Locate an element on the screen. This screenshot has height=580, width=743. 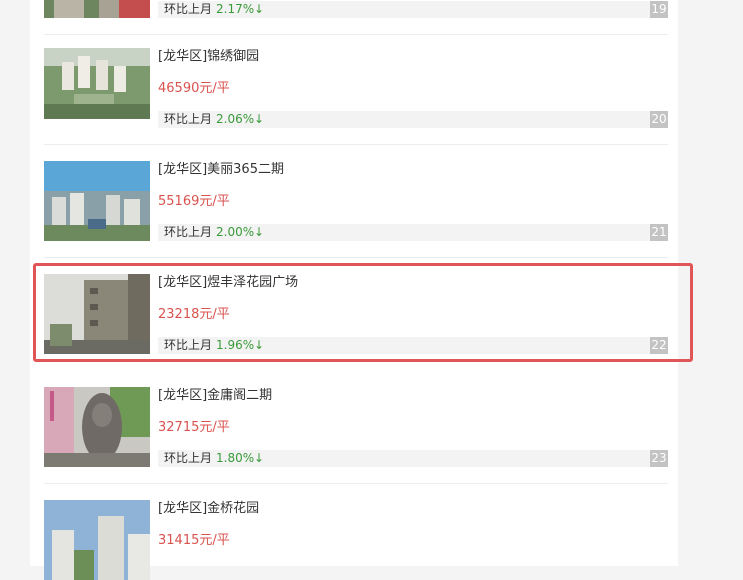
list-item: [龙华区]煜丰泽花园广场 23218元/平 环比上月 1.96% ↓ 22 is located at coordinates (356, 314).